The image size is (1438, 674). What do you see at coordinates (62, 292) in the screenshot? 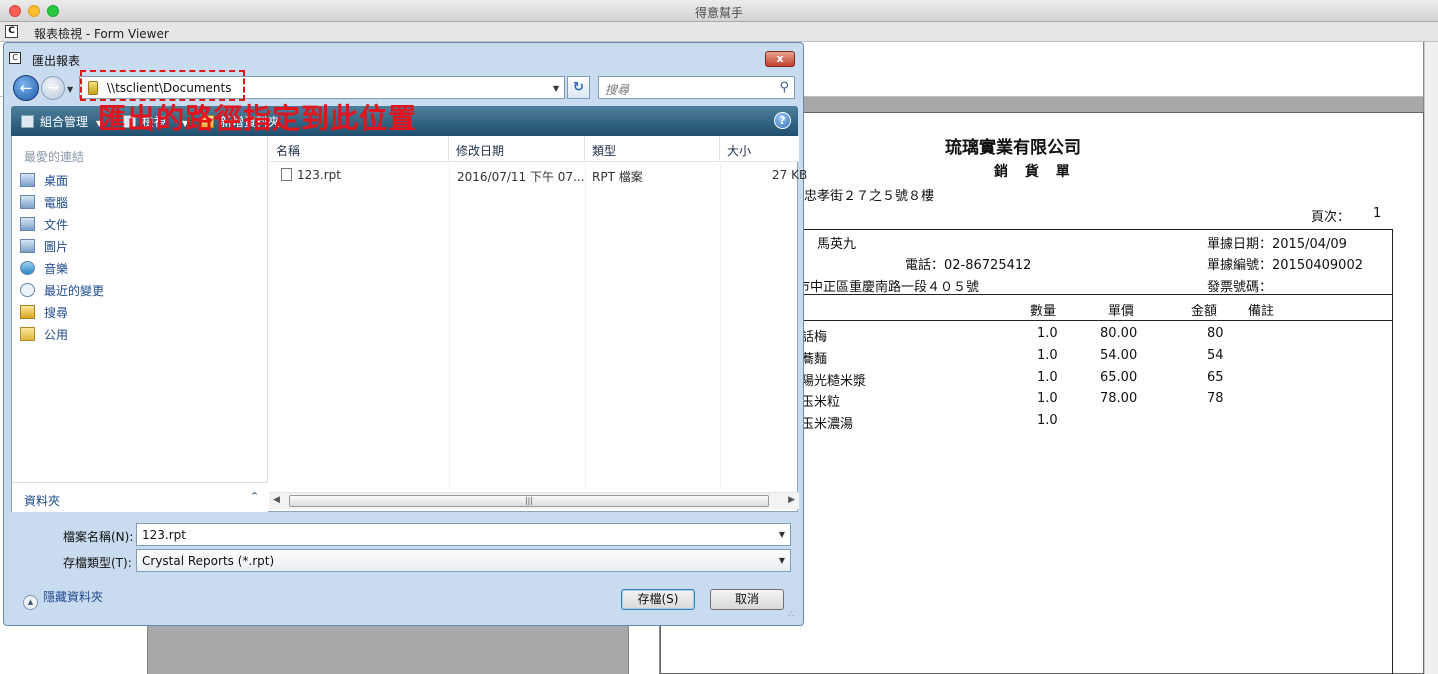
I see `nav-item-recent: 最近的變更` at bounding box center [62, 292].